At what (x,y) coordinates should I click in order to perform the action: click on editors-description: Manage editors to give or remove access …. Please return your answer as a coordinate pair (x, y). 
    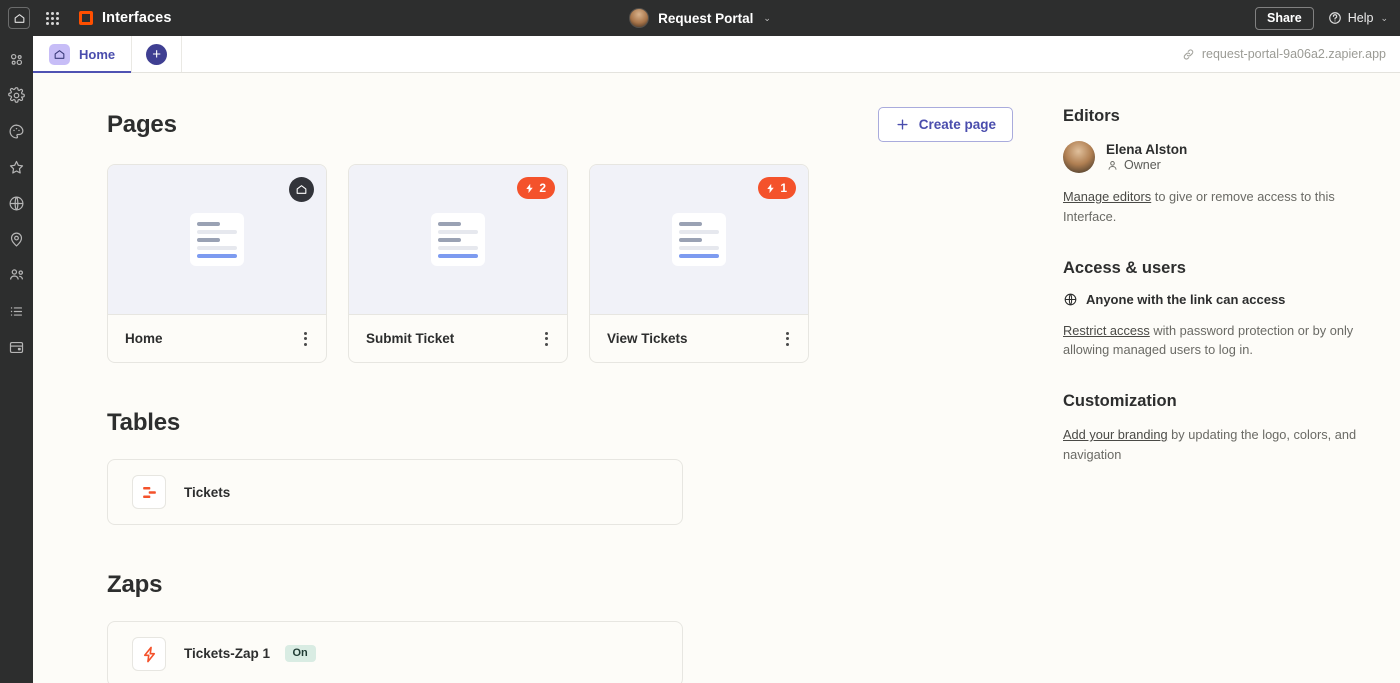
    Looking at the image, I should click on (1214, 207).